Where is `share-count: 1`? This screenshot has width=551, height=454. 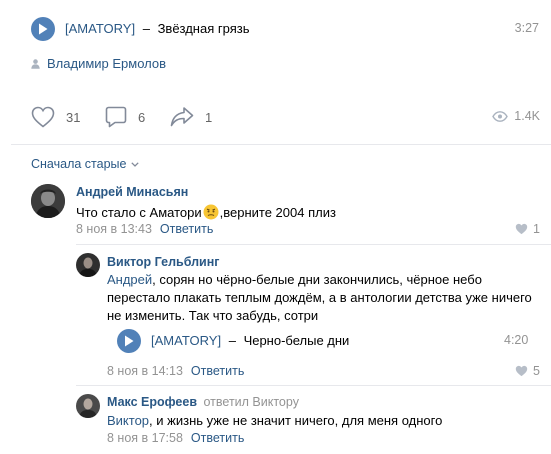
share-count: 1 is located at coordinates (209, 117).